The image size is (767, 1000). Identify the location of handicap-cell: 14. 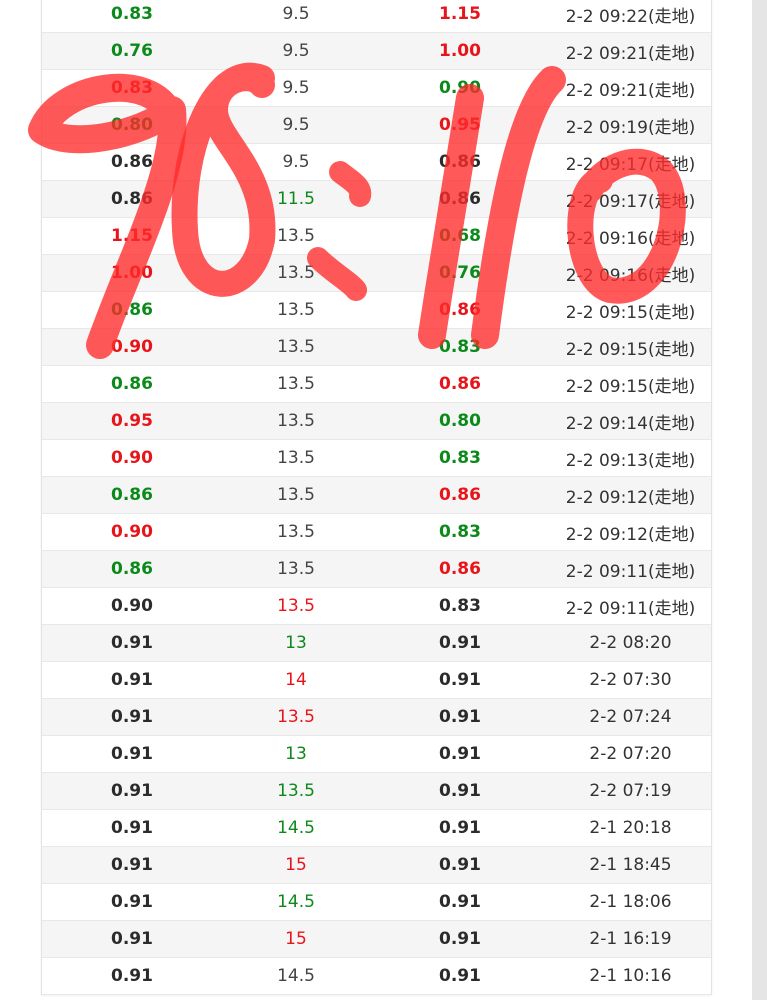
(296, 680).